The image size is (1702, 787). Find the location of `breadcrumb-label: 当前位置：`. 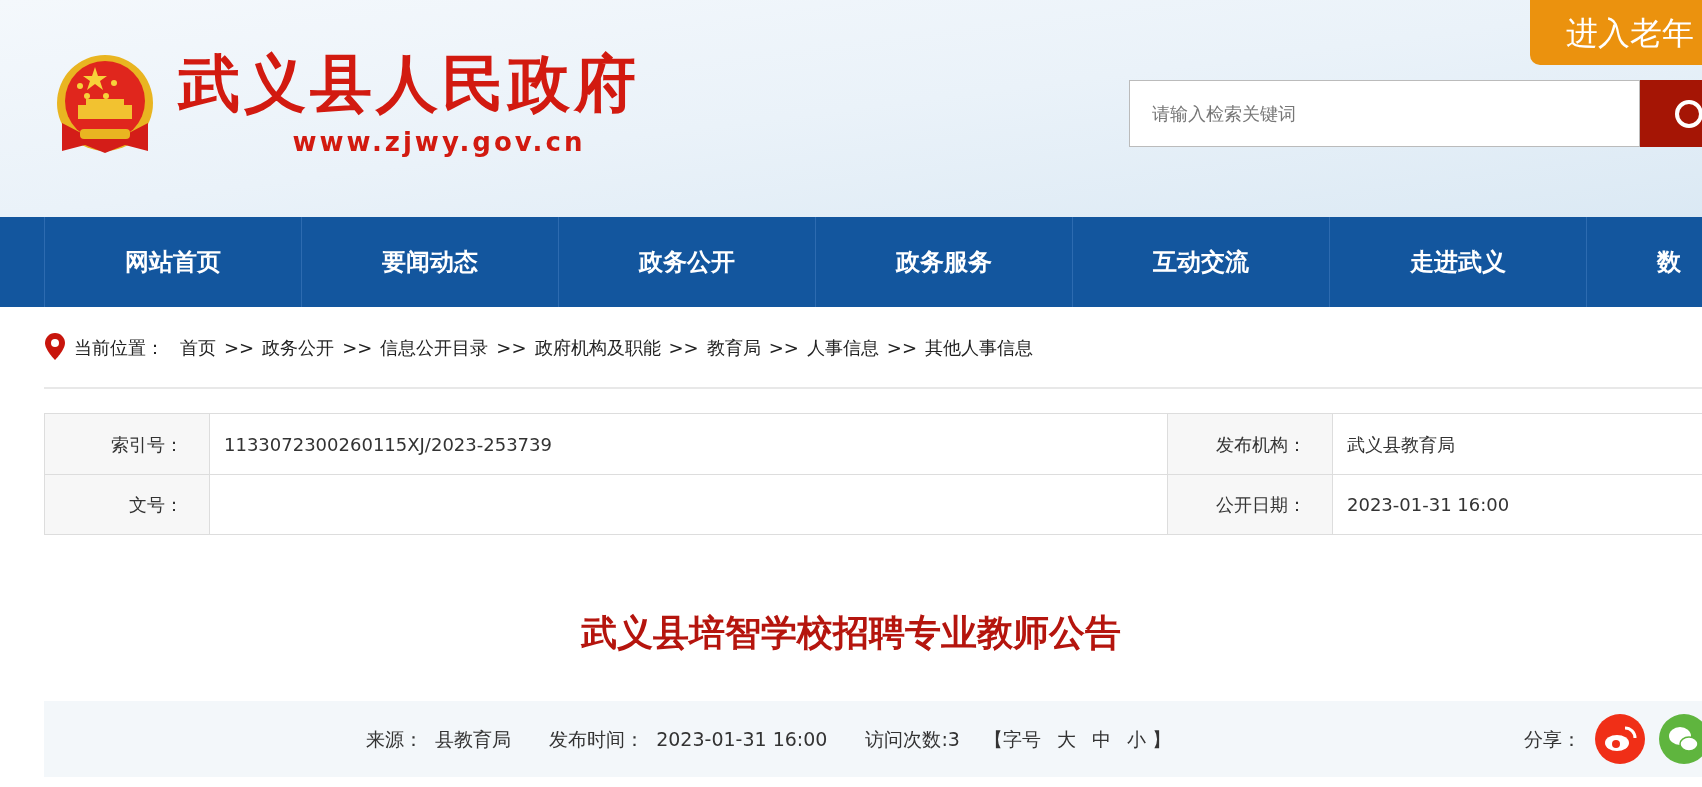

breadcrumb-label: 当前位置： is located at coordinates (119, 347).